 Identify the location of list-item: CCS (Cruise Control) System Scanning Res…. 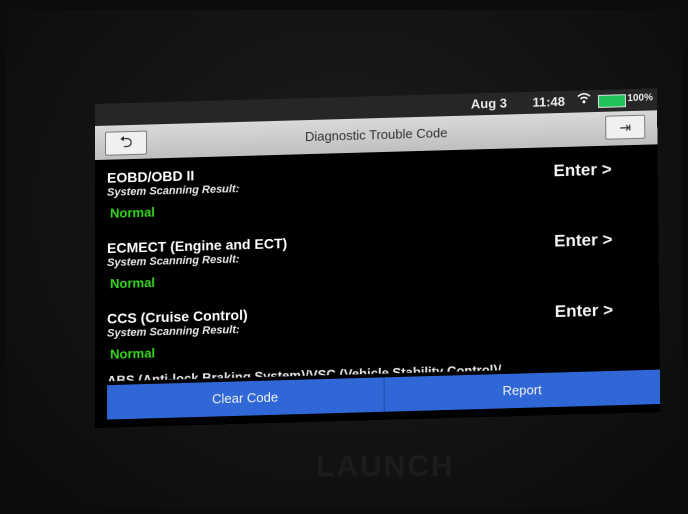
(377, 332).